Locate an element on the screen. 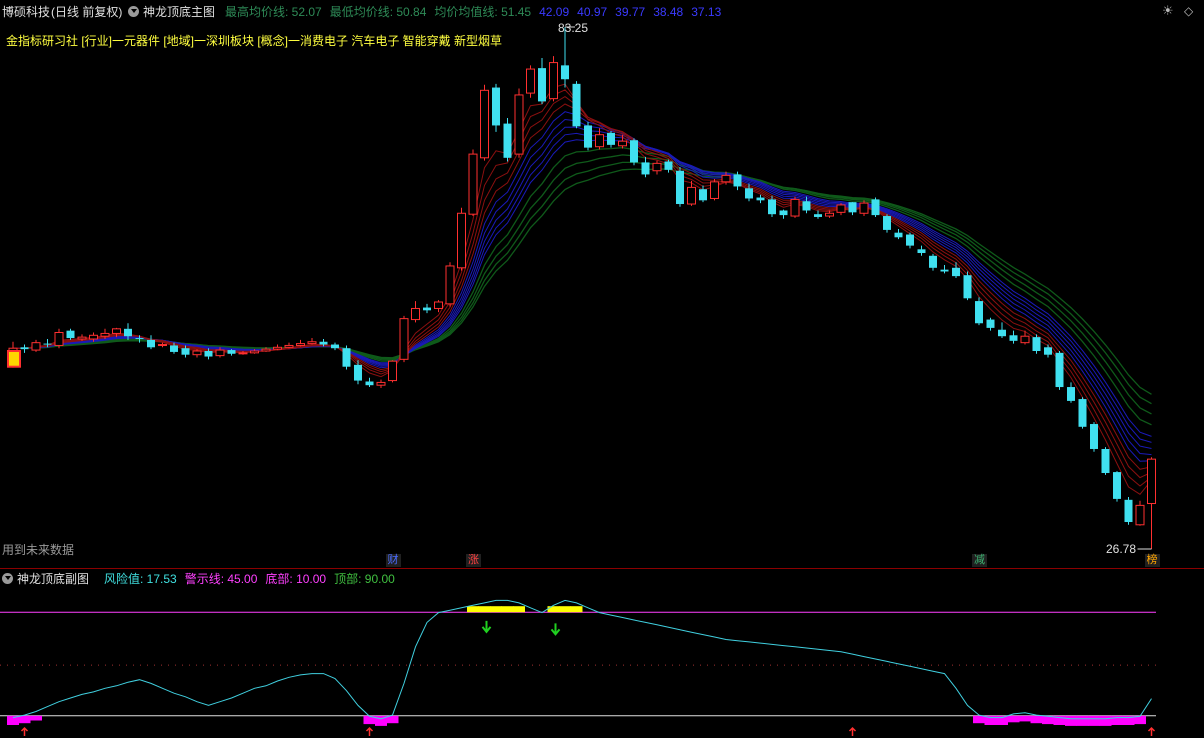 This screenshot has height=738, width=1204. sub-label-item: 底部: 10.00 is located at coordinates (296, 579).